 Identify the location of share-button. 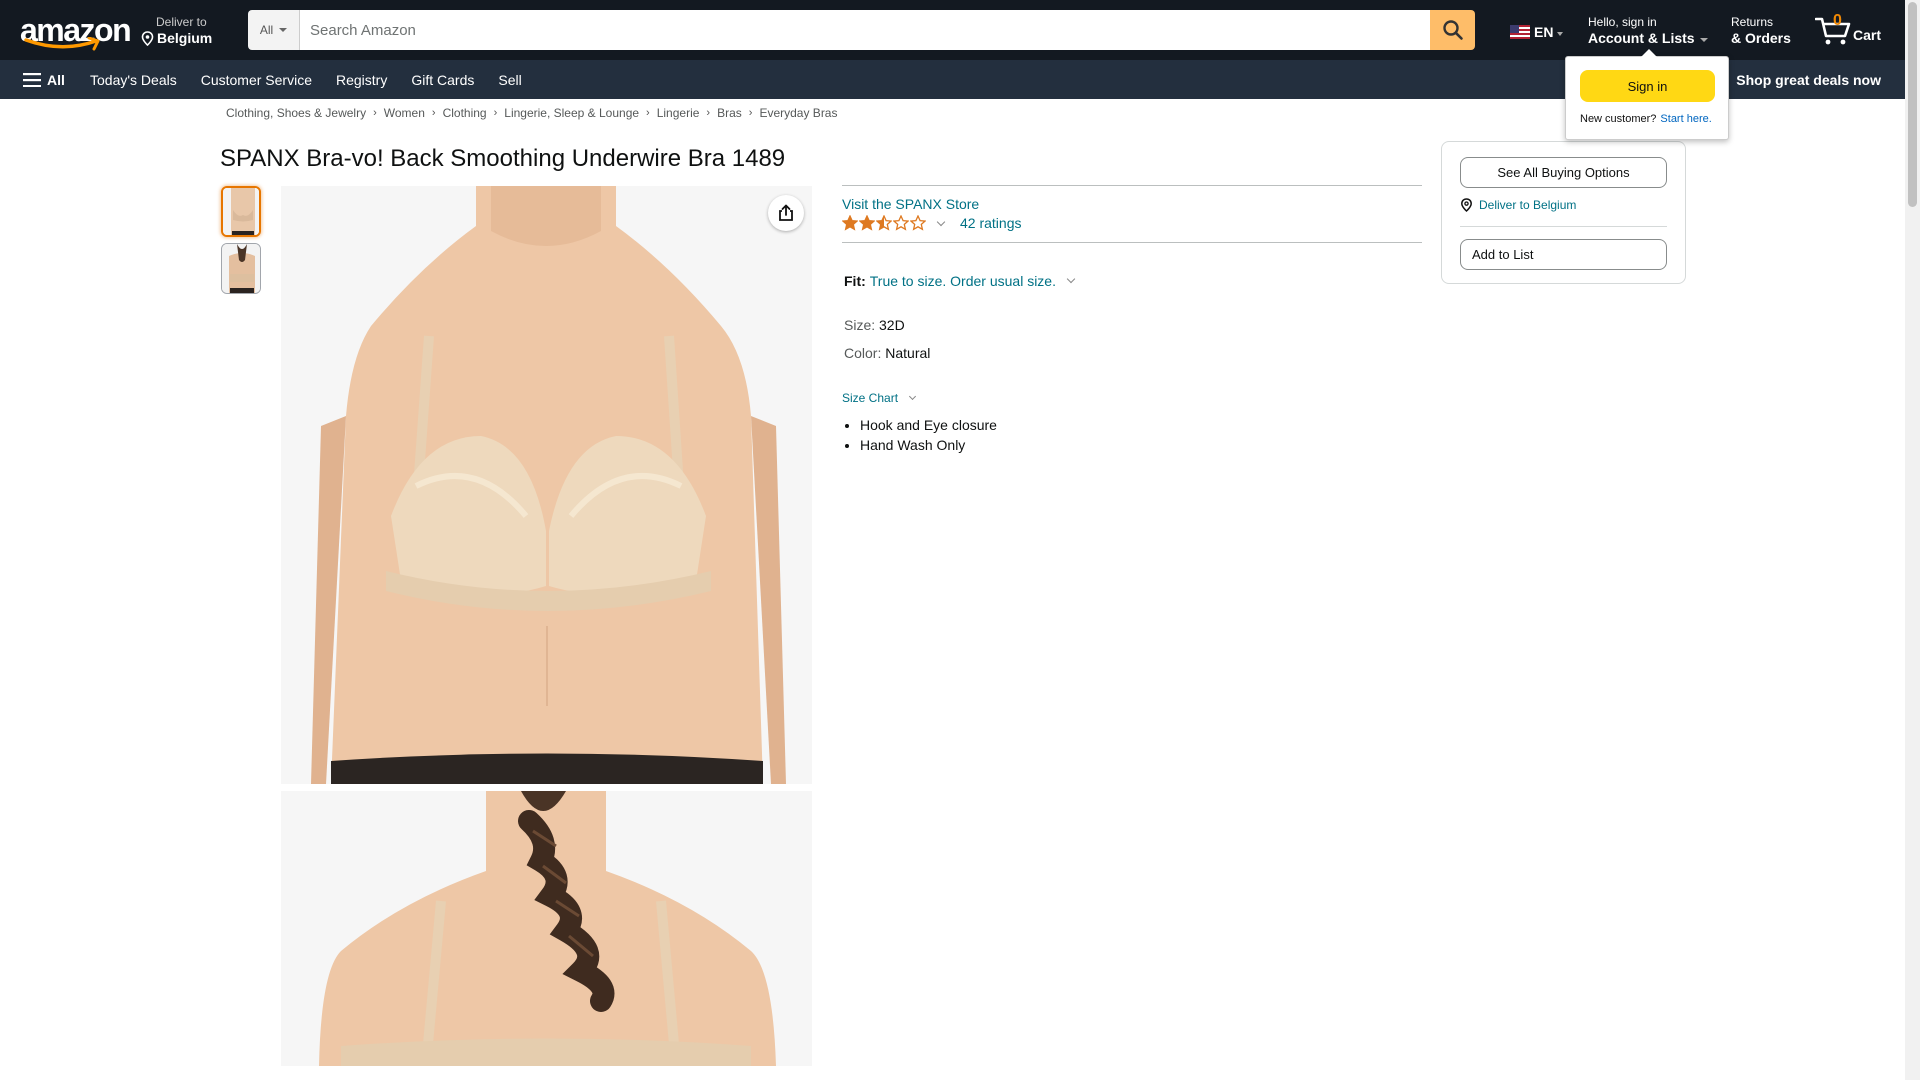
(786, 213).